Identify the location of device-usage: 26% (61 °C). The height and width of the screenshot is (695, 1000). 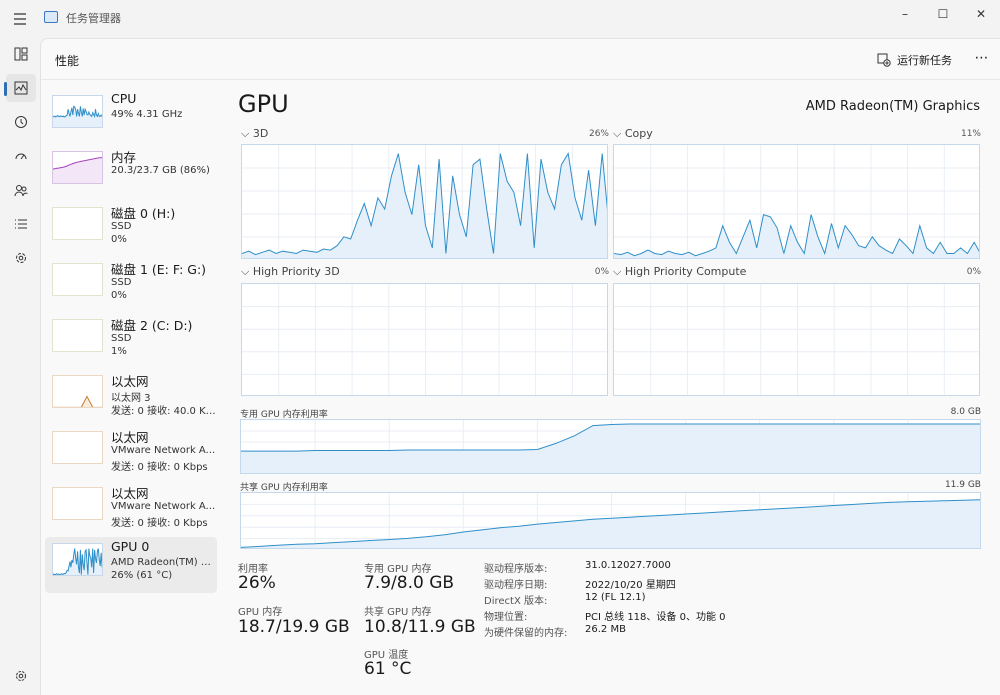
(142, 575).